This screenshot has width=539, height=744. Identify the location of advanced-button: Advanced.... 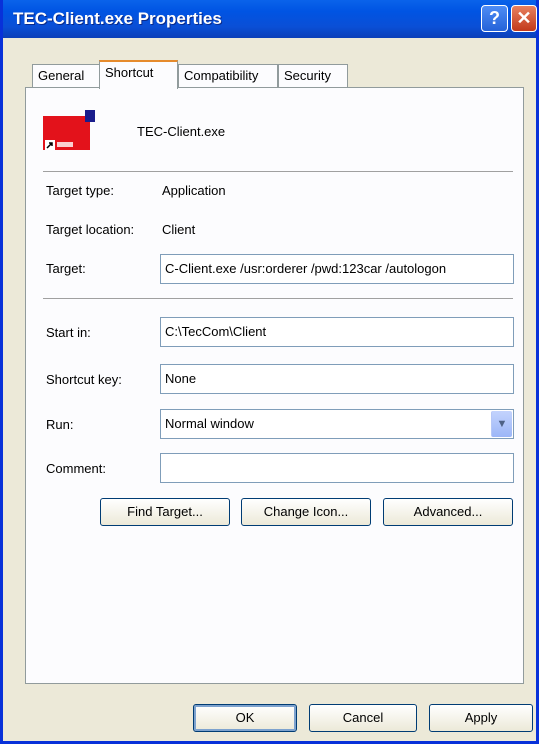
(448, 512).